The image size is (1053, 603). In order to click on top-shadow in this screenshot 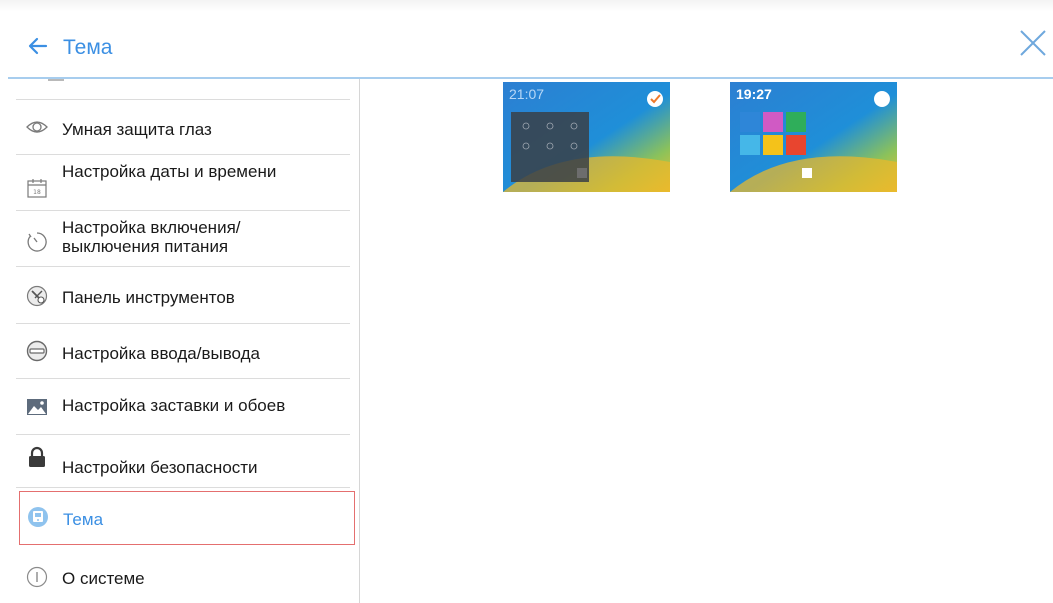, I will do `click(526, 6)`.